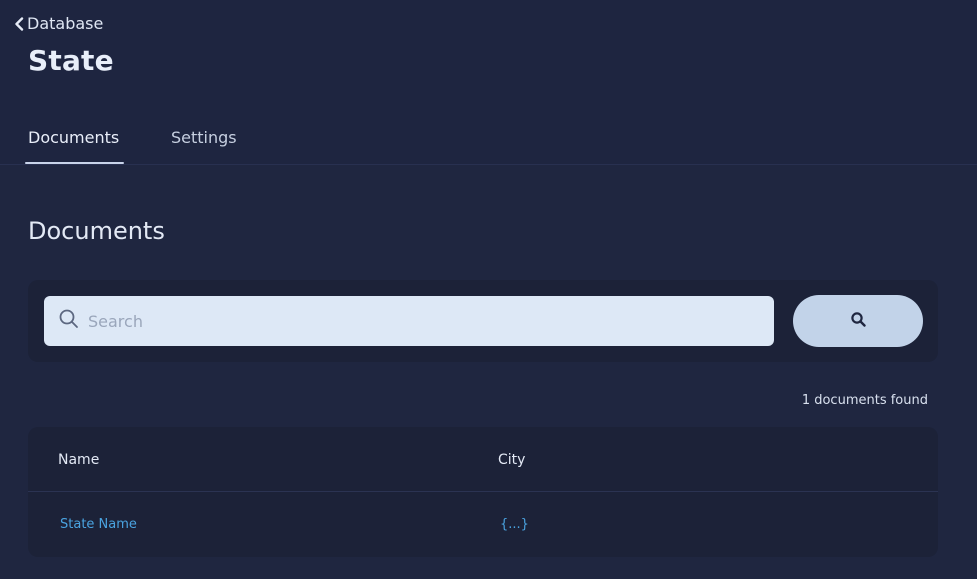  What do you see at coordinates (398, 321) in the screenshot?
I see `search-input` at bounding box center [398, 321].